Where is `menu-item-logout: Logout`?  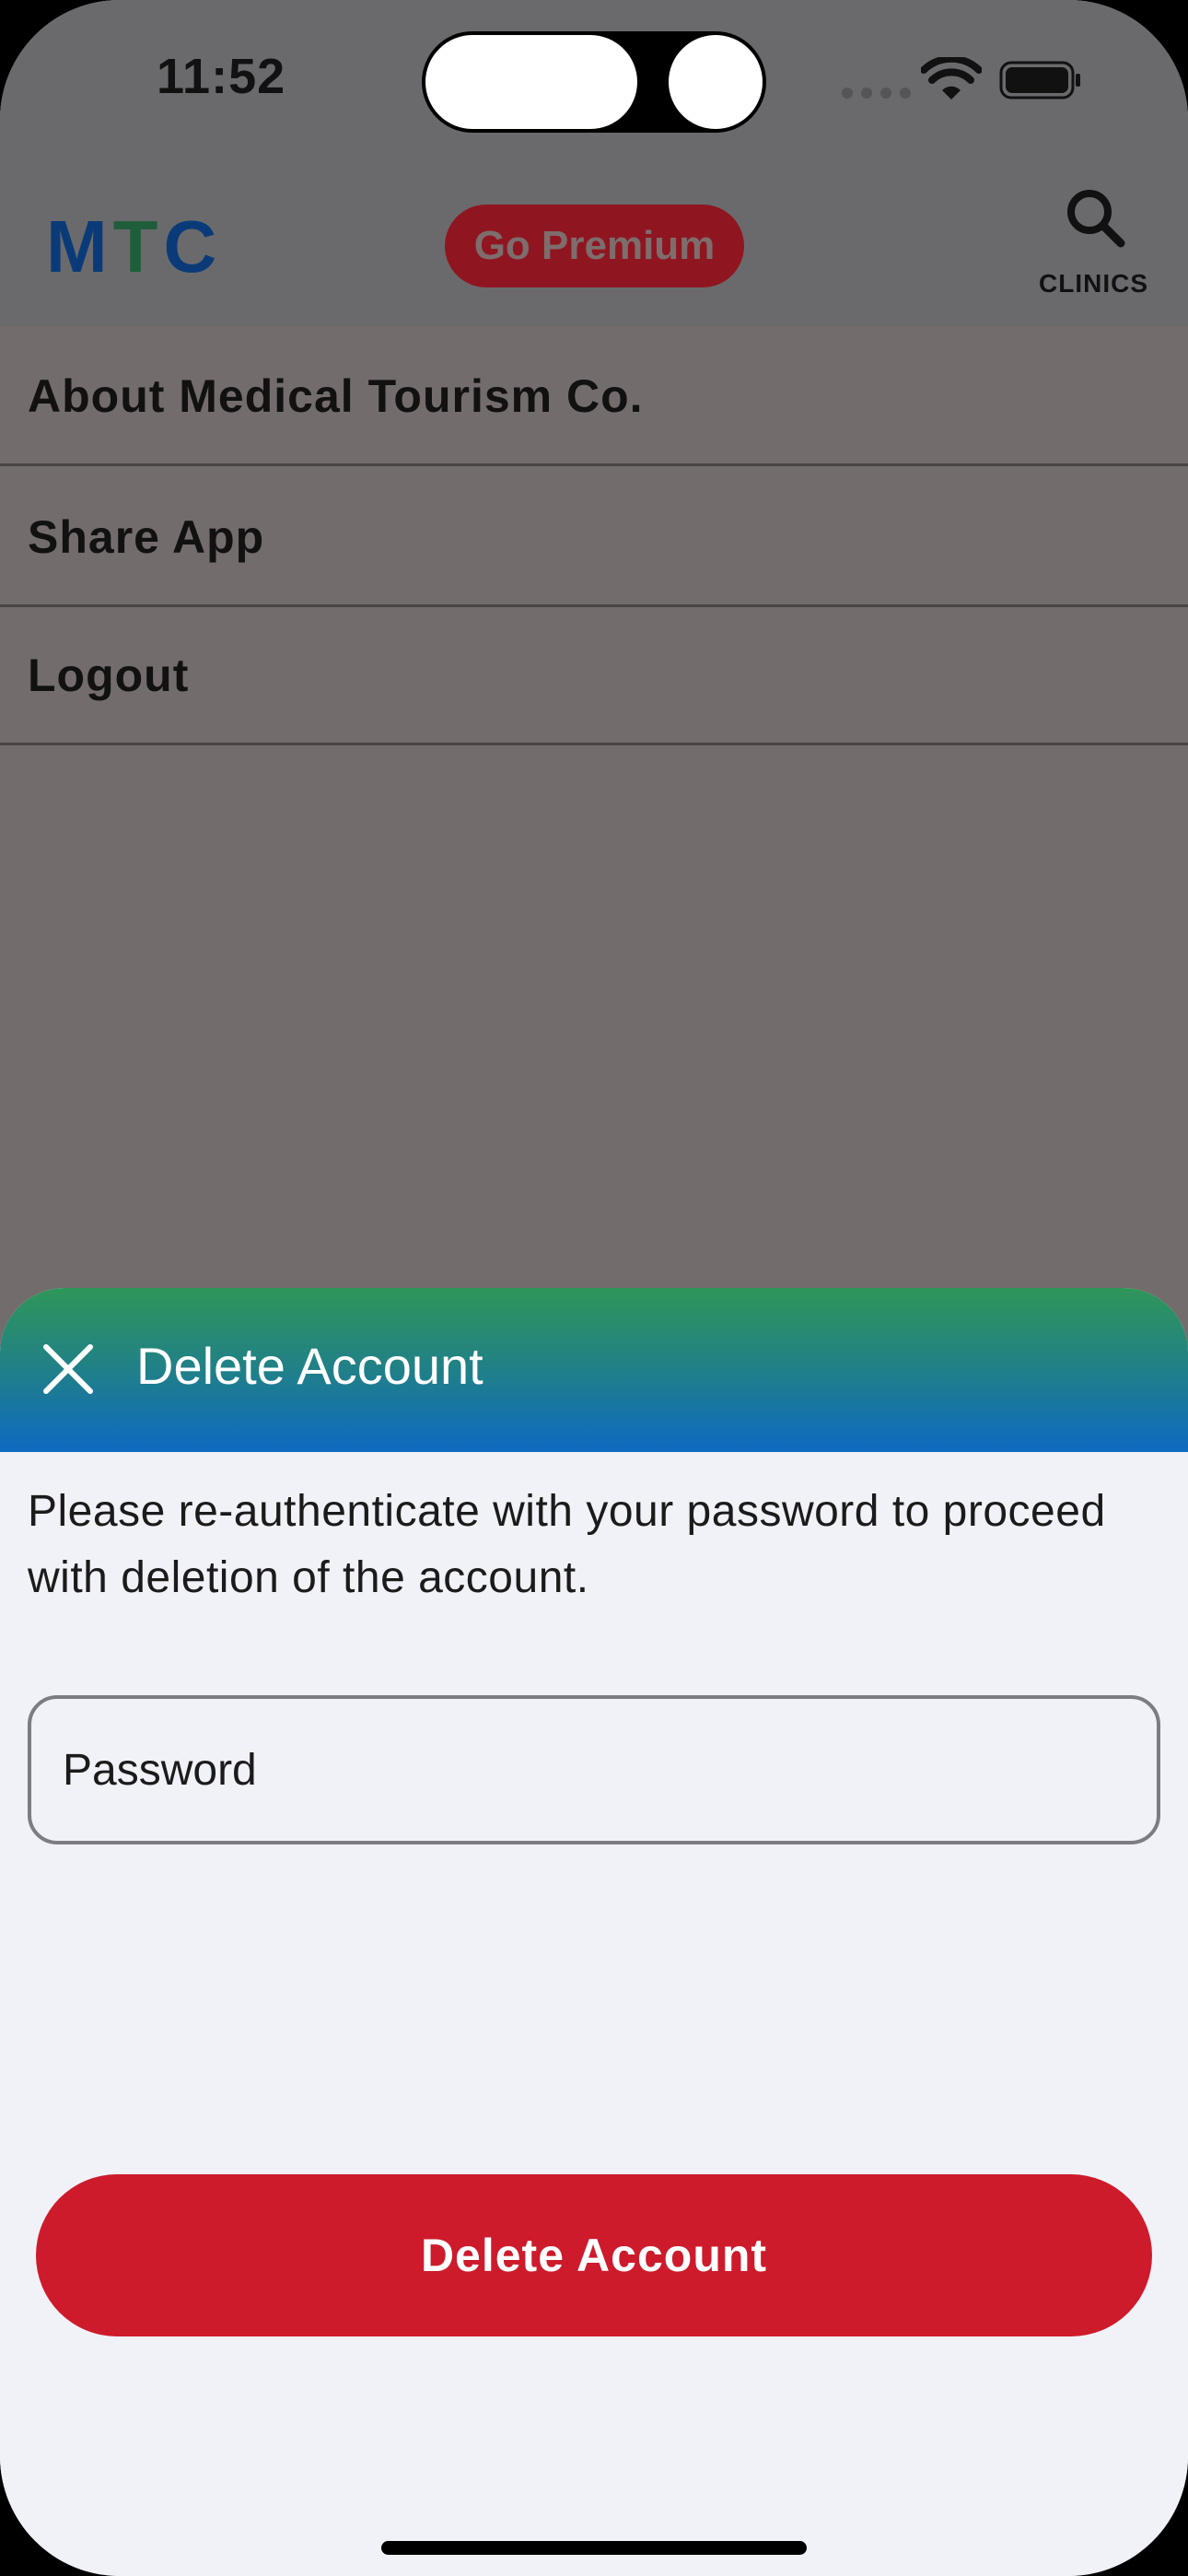
menu-item-logout: Logout is located at coordinates (594, 676).